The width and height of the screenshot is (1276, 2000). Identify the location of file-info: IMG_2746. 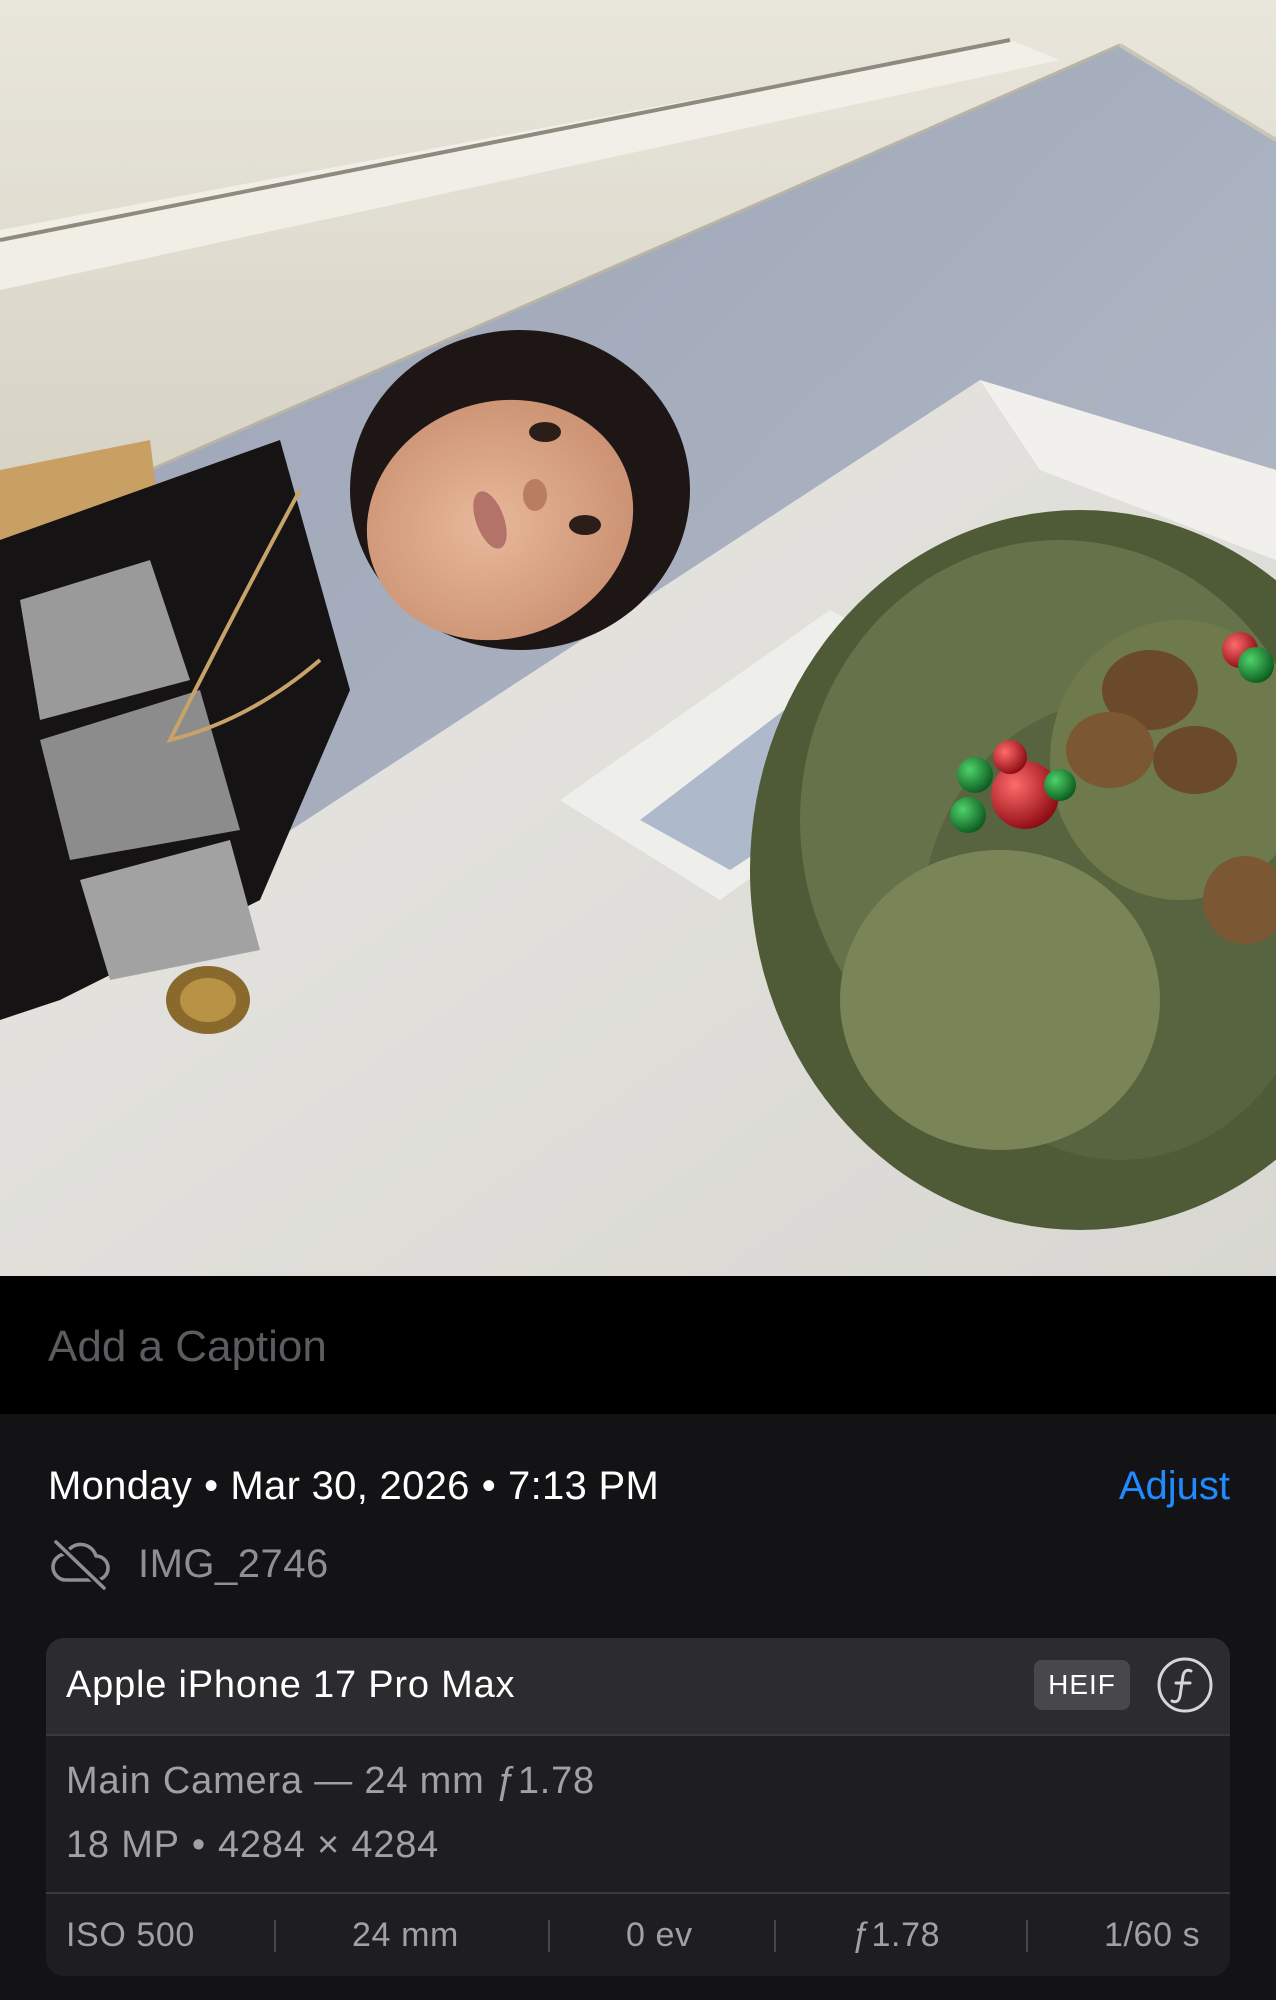
(188, 1564).